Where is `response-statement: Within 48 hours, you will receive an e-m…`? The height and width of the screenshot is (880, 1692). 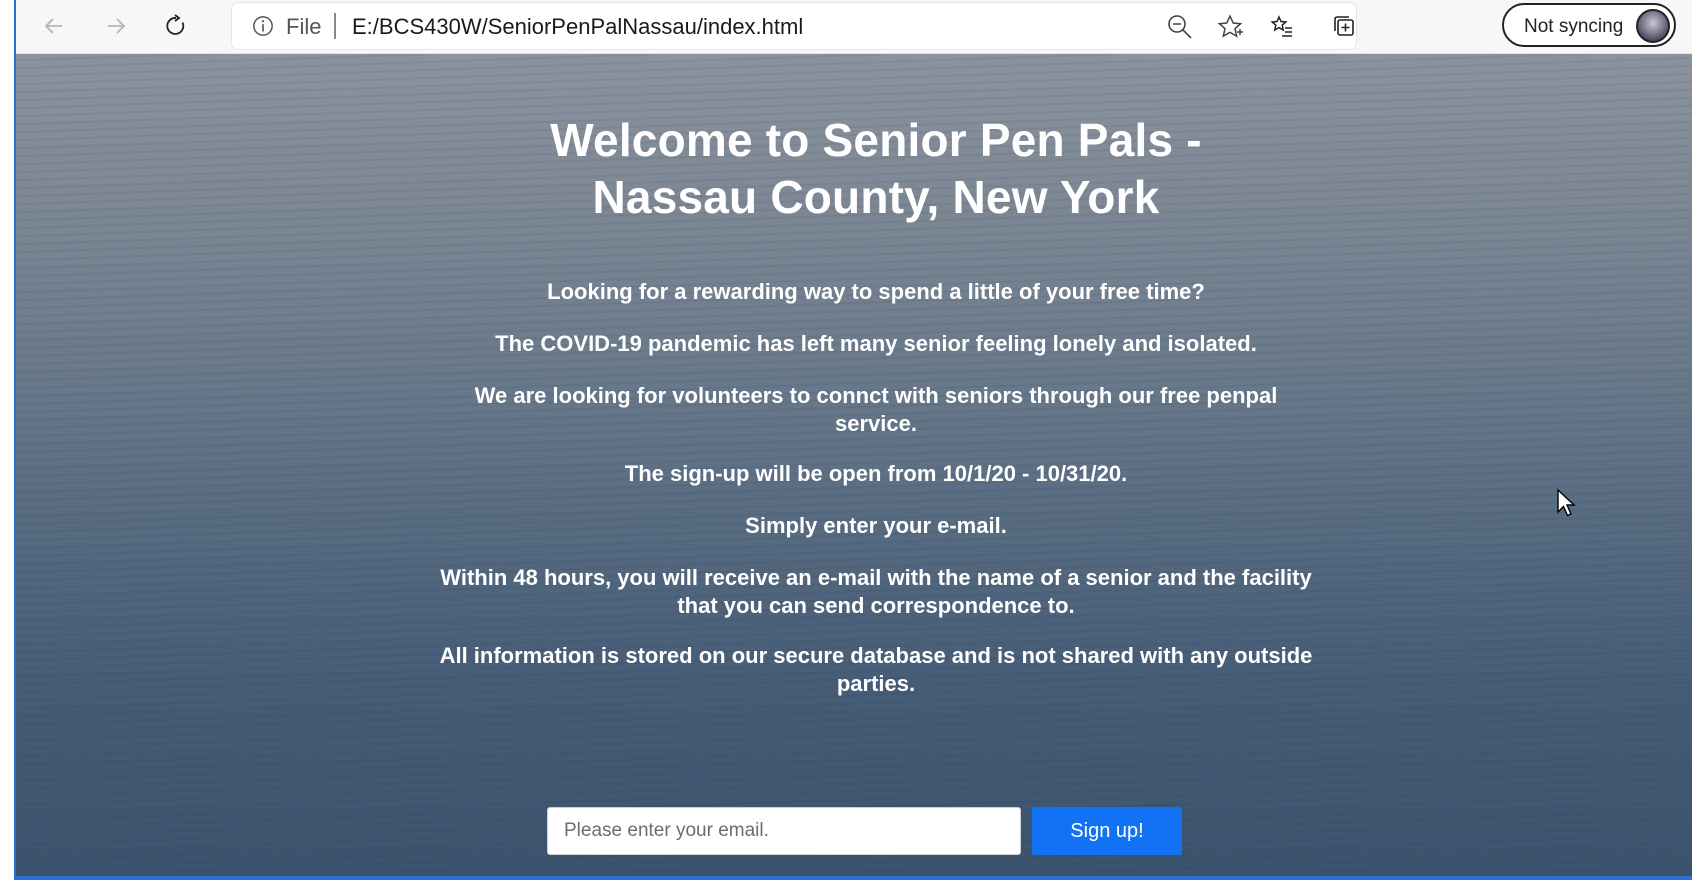 response-statement: Within 48 hours, you will receive an e-m… is located at coordinates (876, 591).